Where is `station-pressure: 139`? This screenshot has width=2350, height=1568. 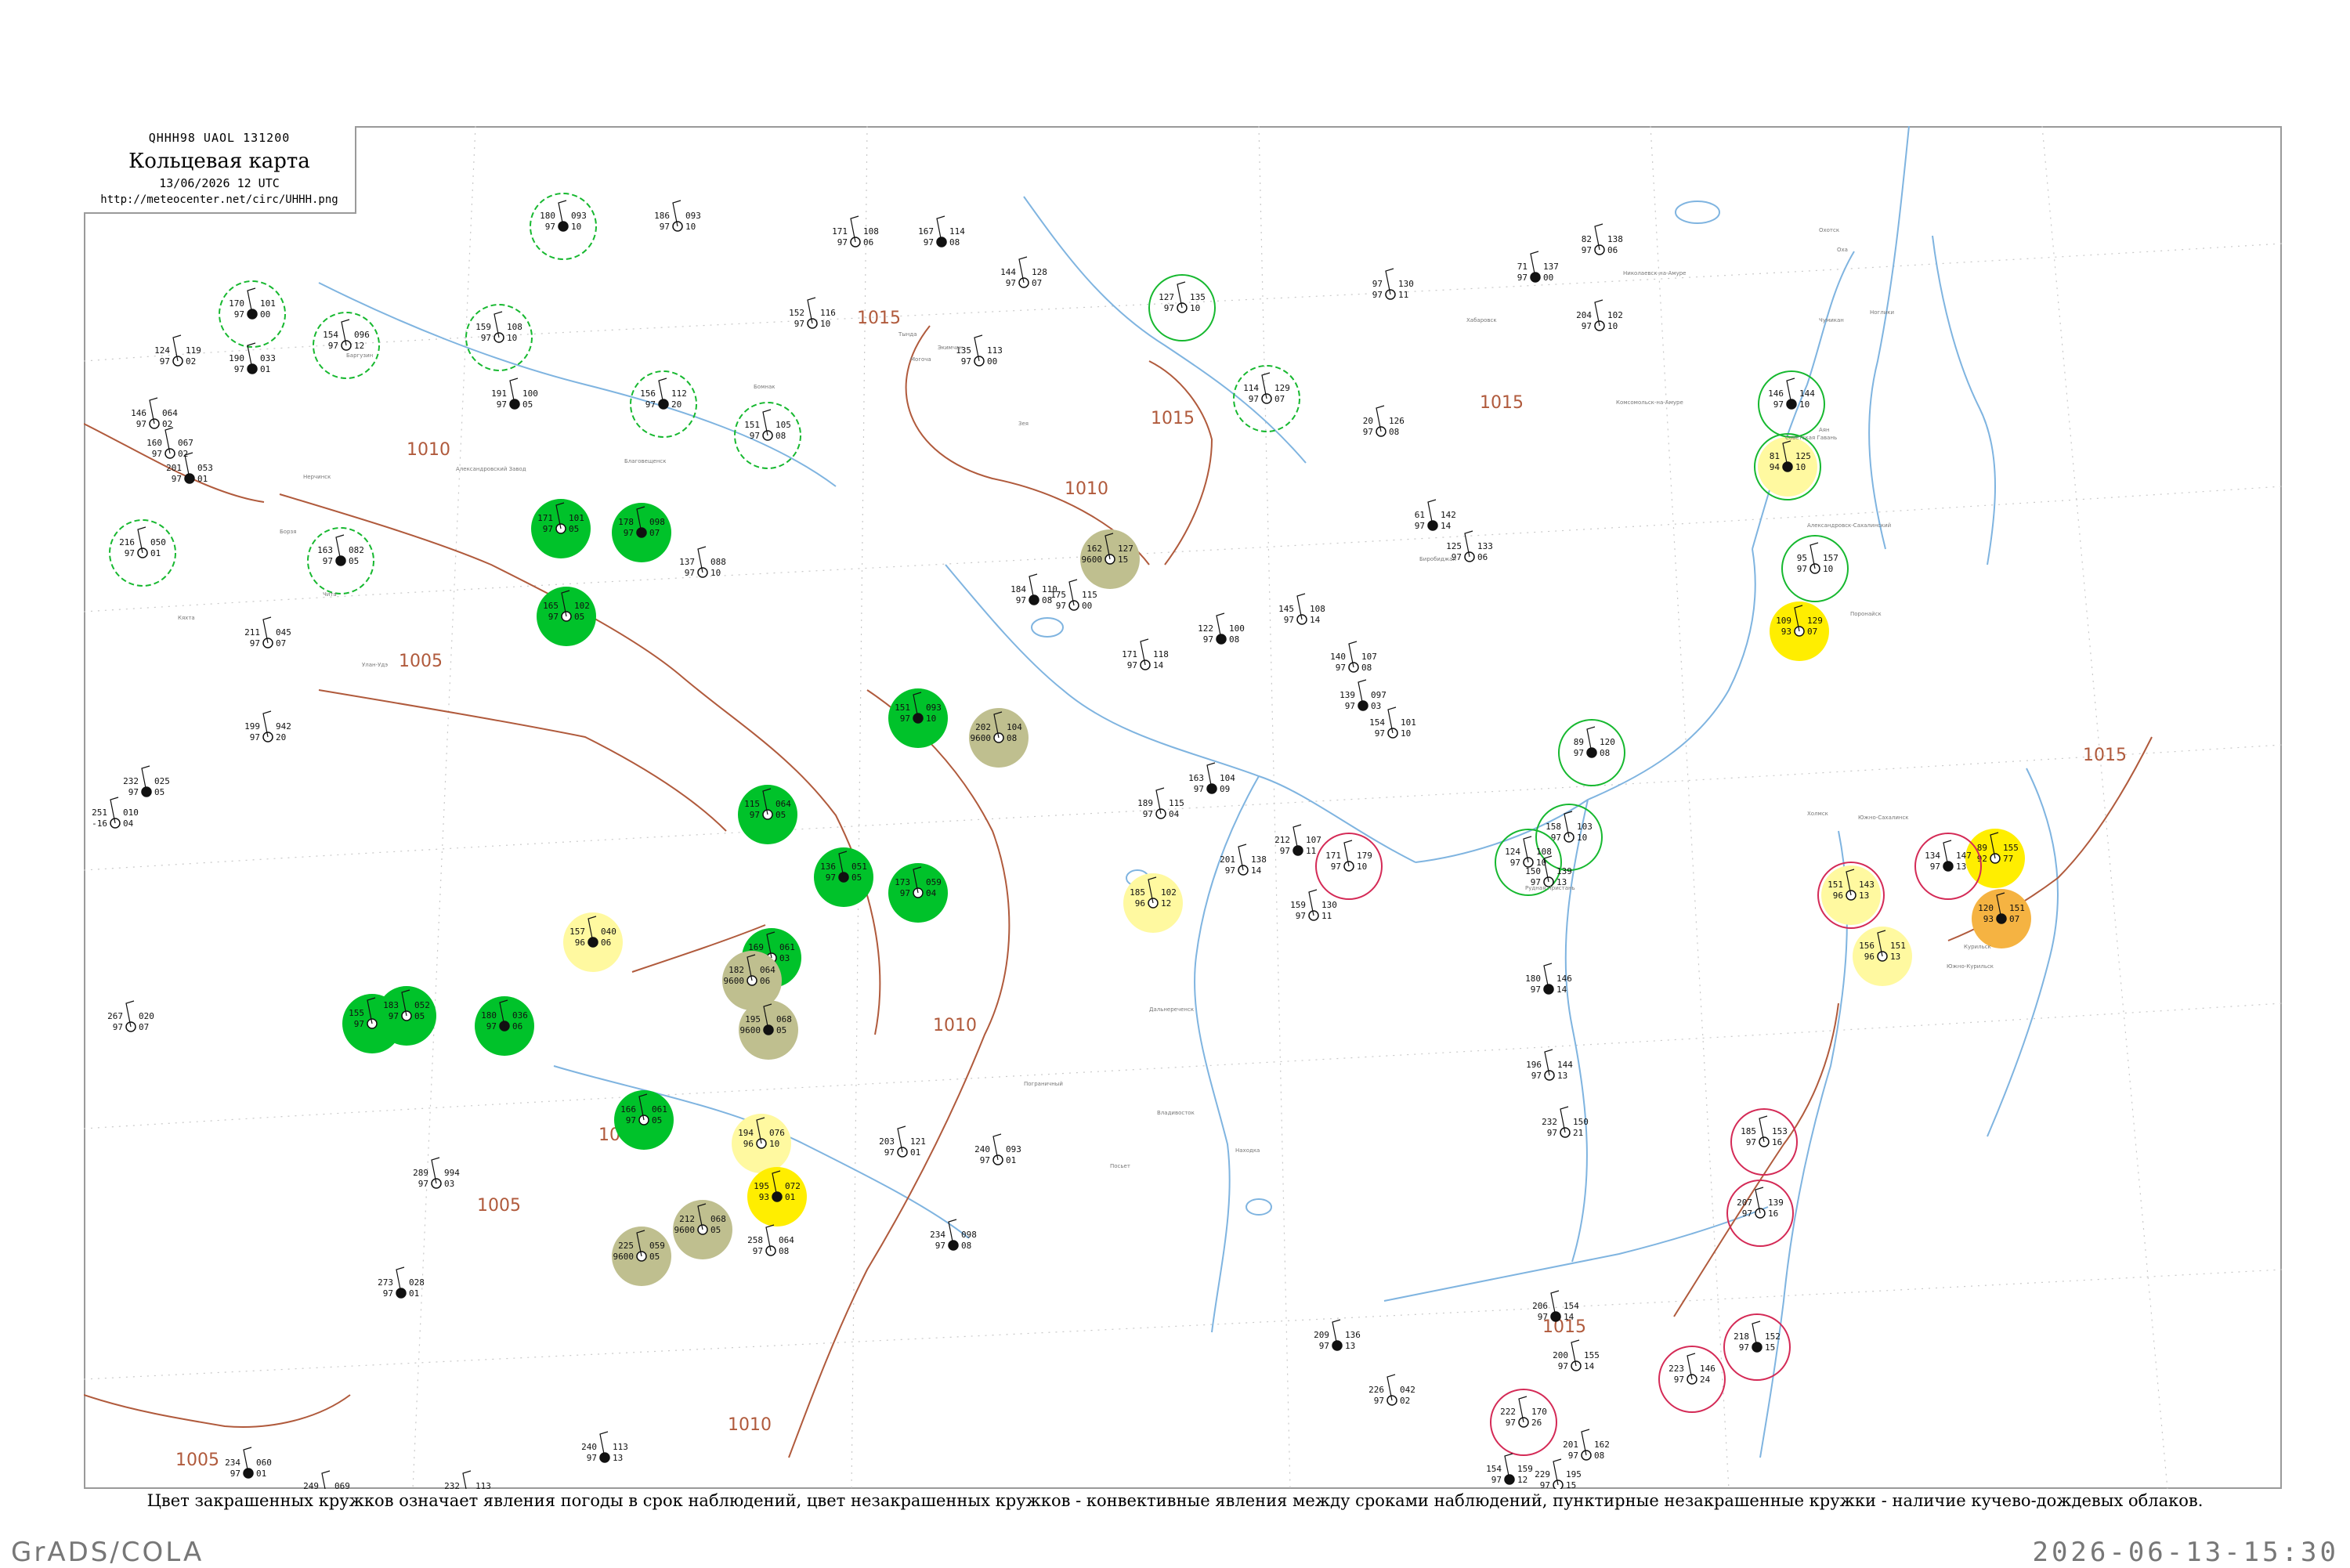 station-pressure: 139 is located at coordinates (1564, 871).